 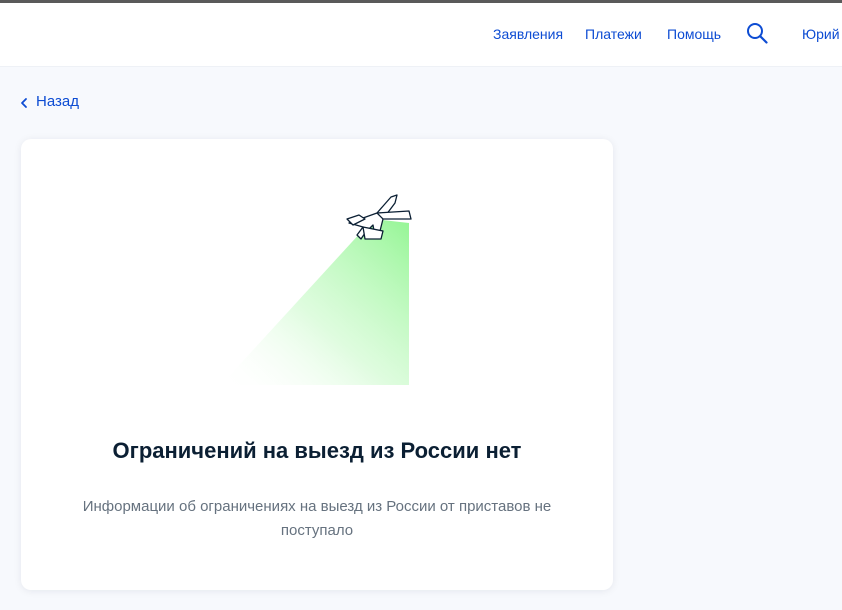 I want to click on airplane-icon, so click(x=316, y=289).